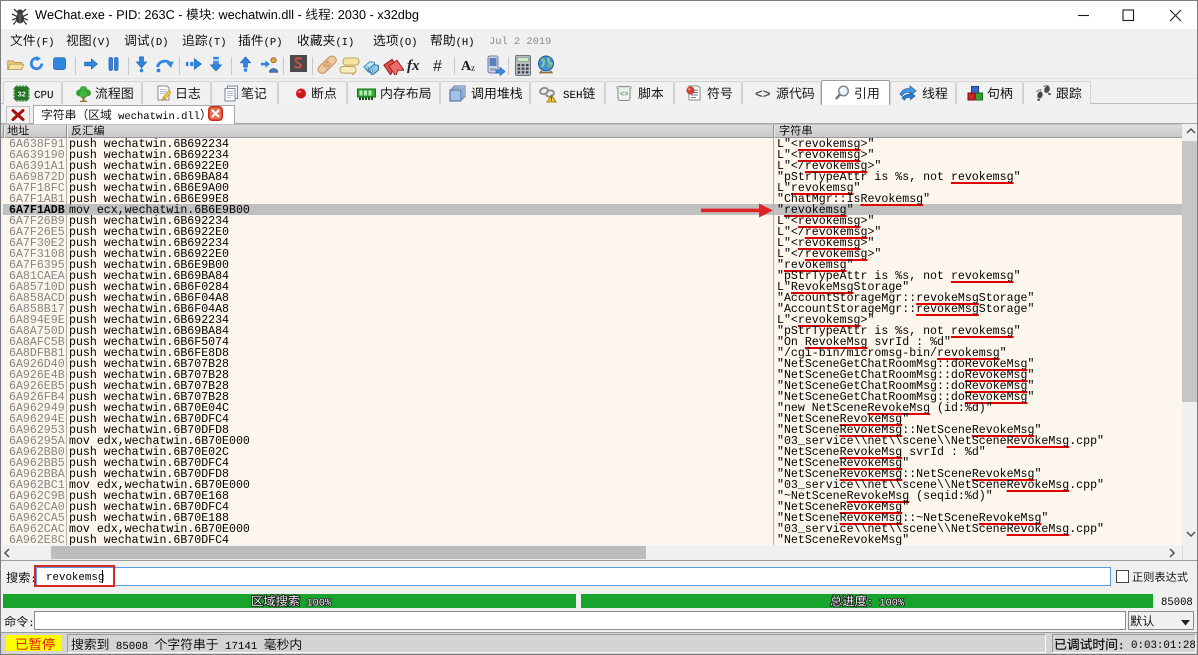  What do you see at coordinates (473, 68) in the screenshot?
I see `svg-text: z` at bounding box center [473, 68].